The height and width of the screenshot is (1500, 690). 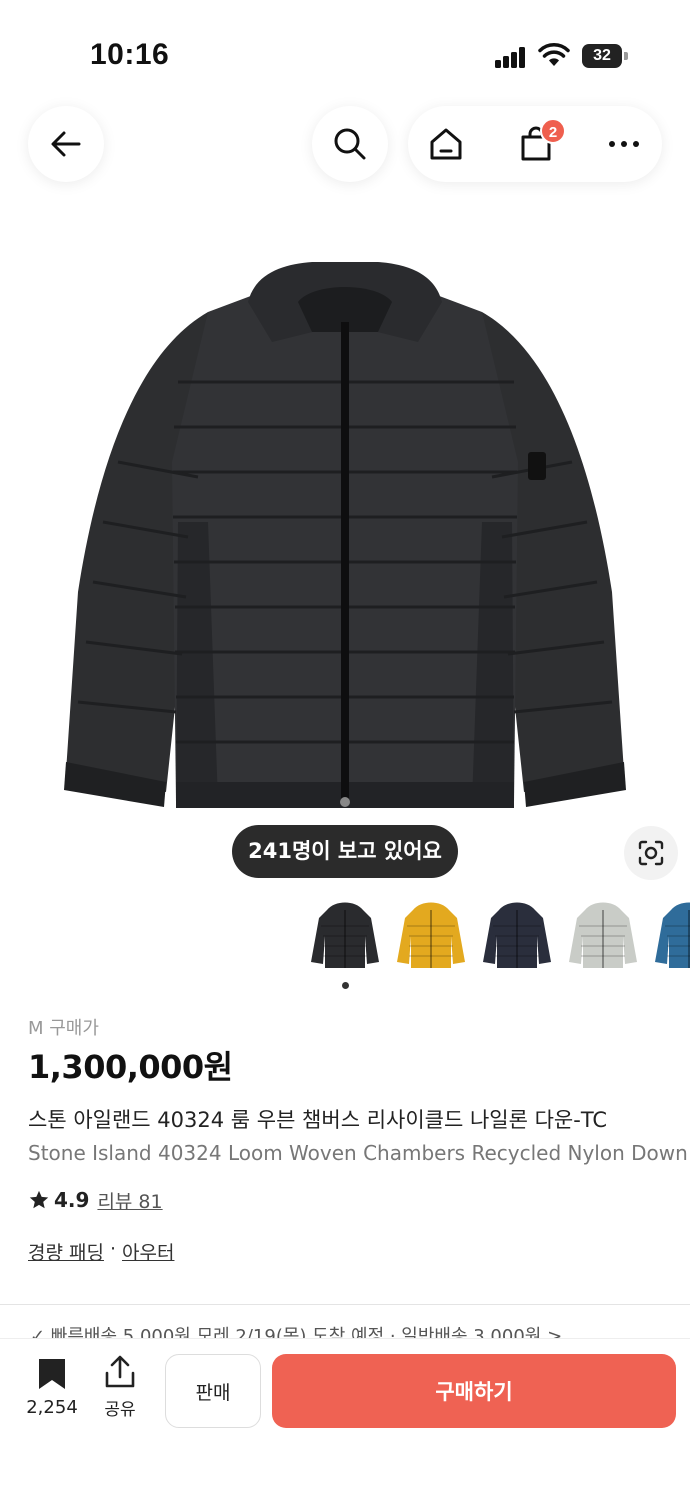 What do you see at coordinates (120, 1410) in the screenshot?
I see `share-label: 공유` at bounding box center [120, 1410].